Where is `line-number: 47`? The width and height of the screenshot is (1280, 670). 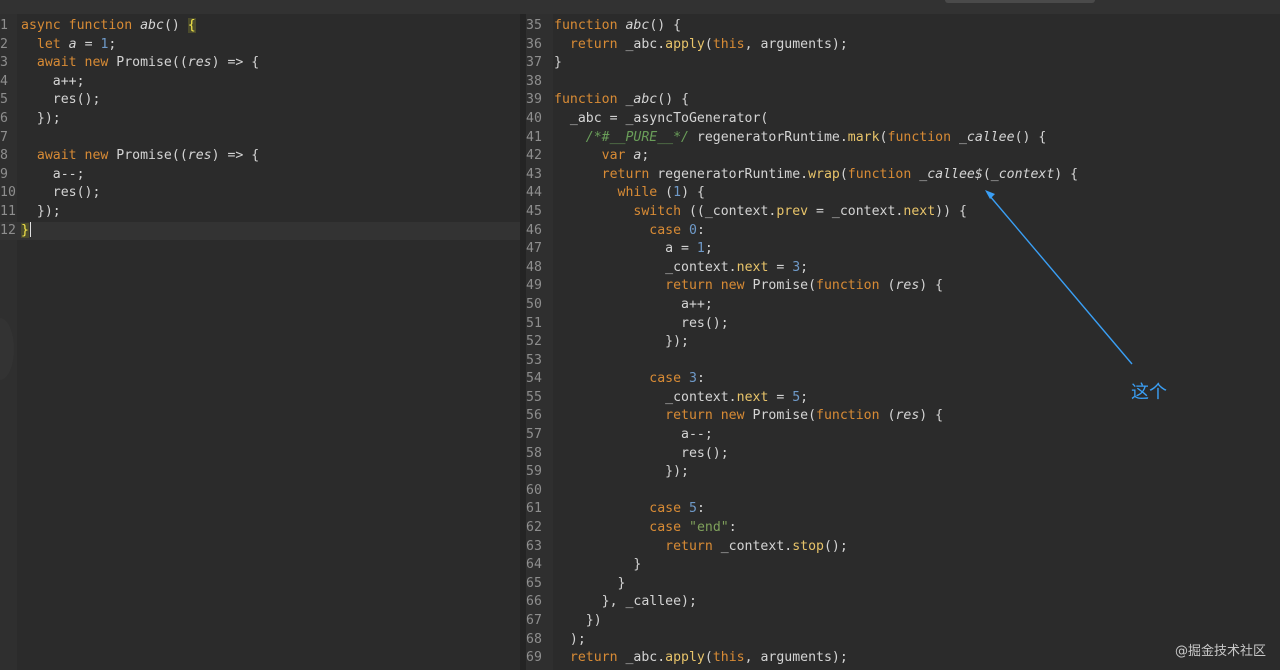 line-number: 47 is located at coordinates (534, 249).